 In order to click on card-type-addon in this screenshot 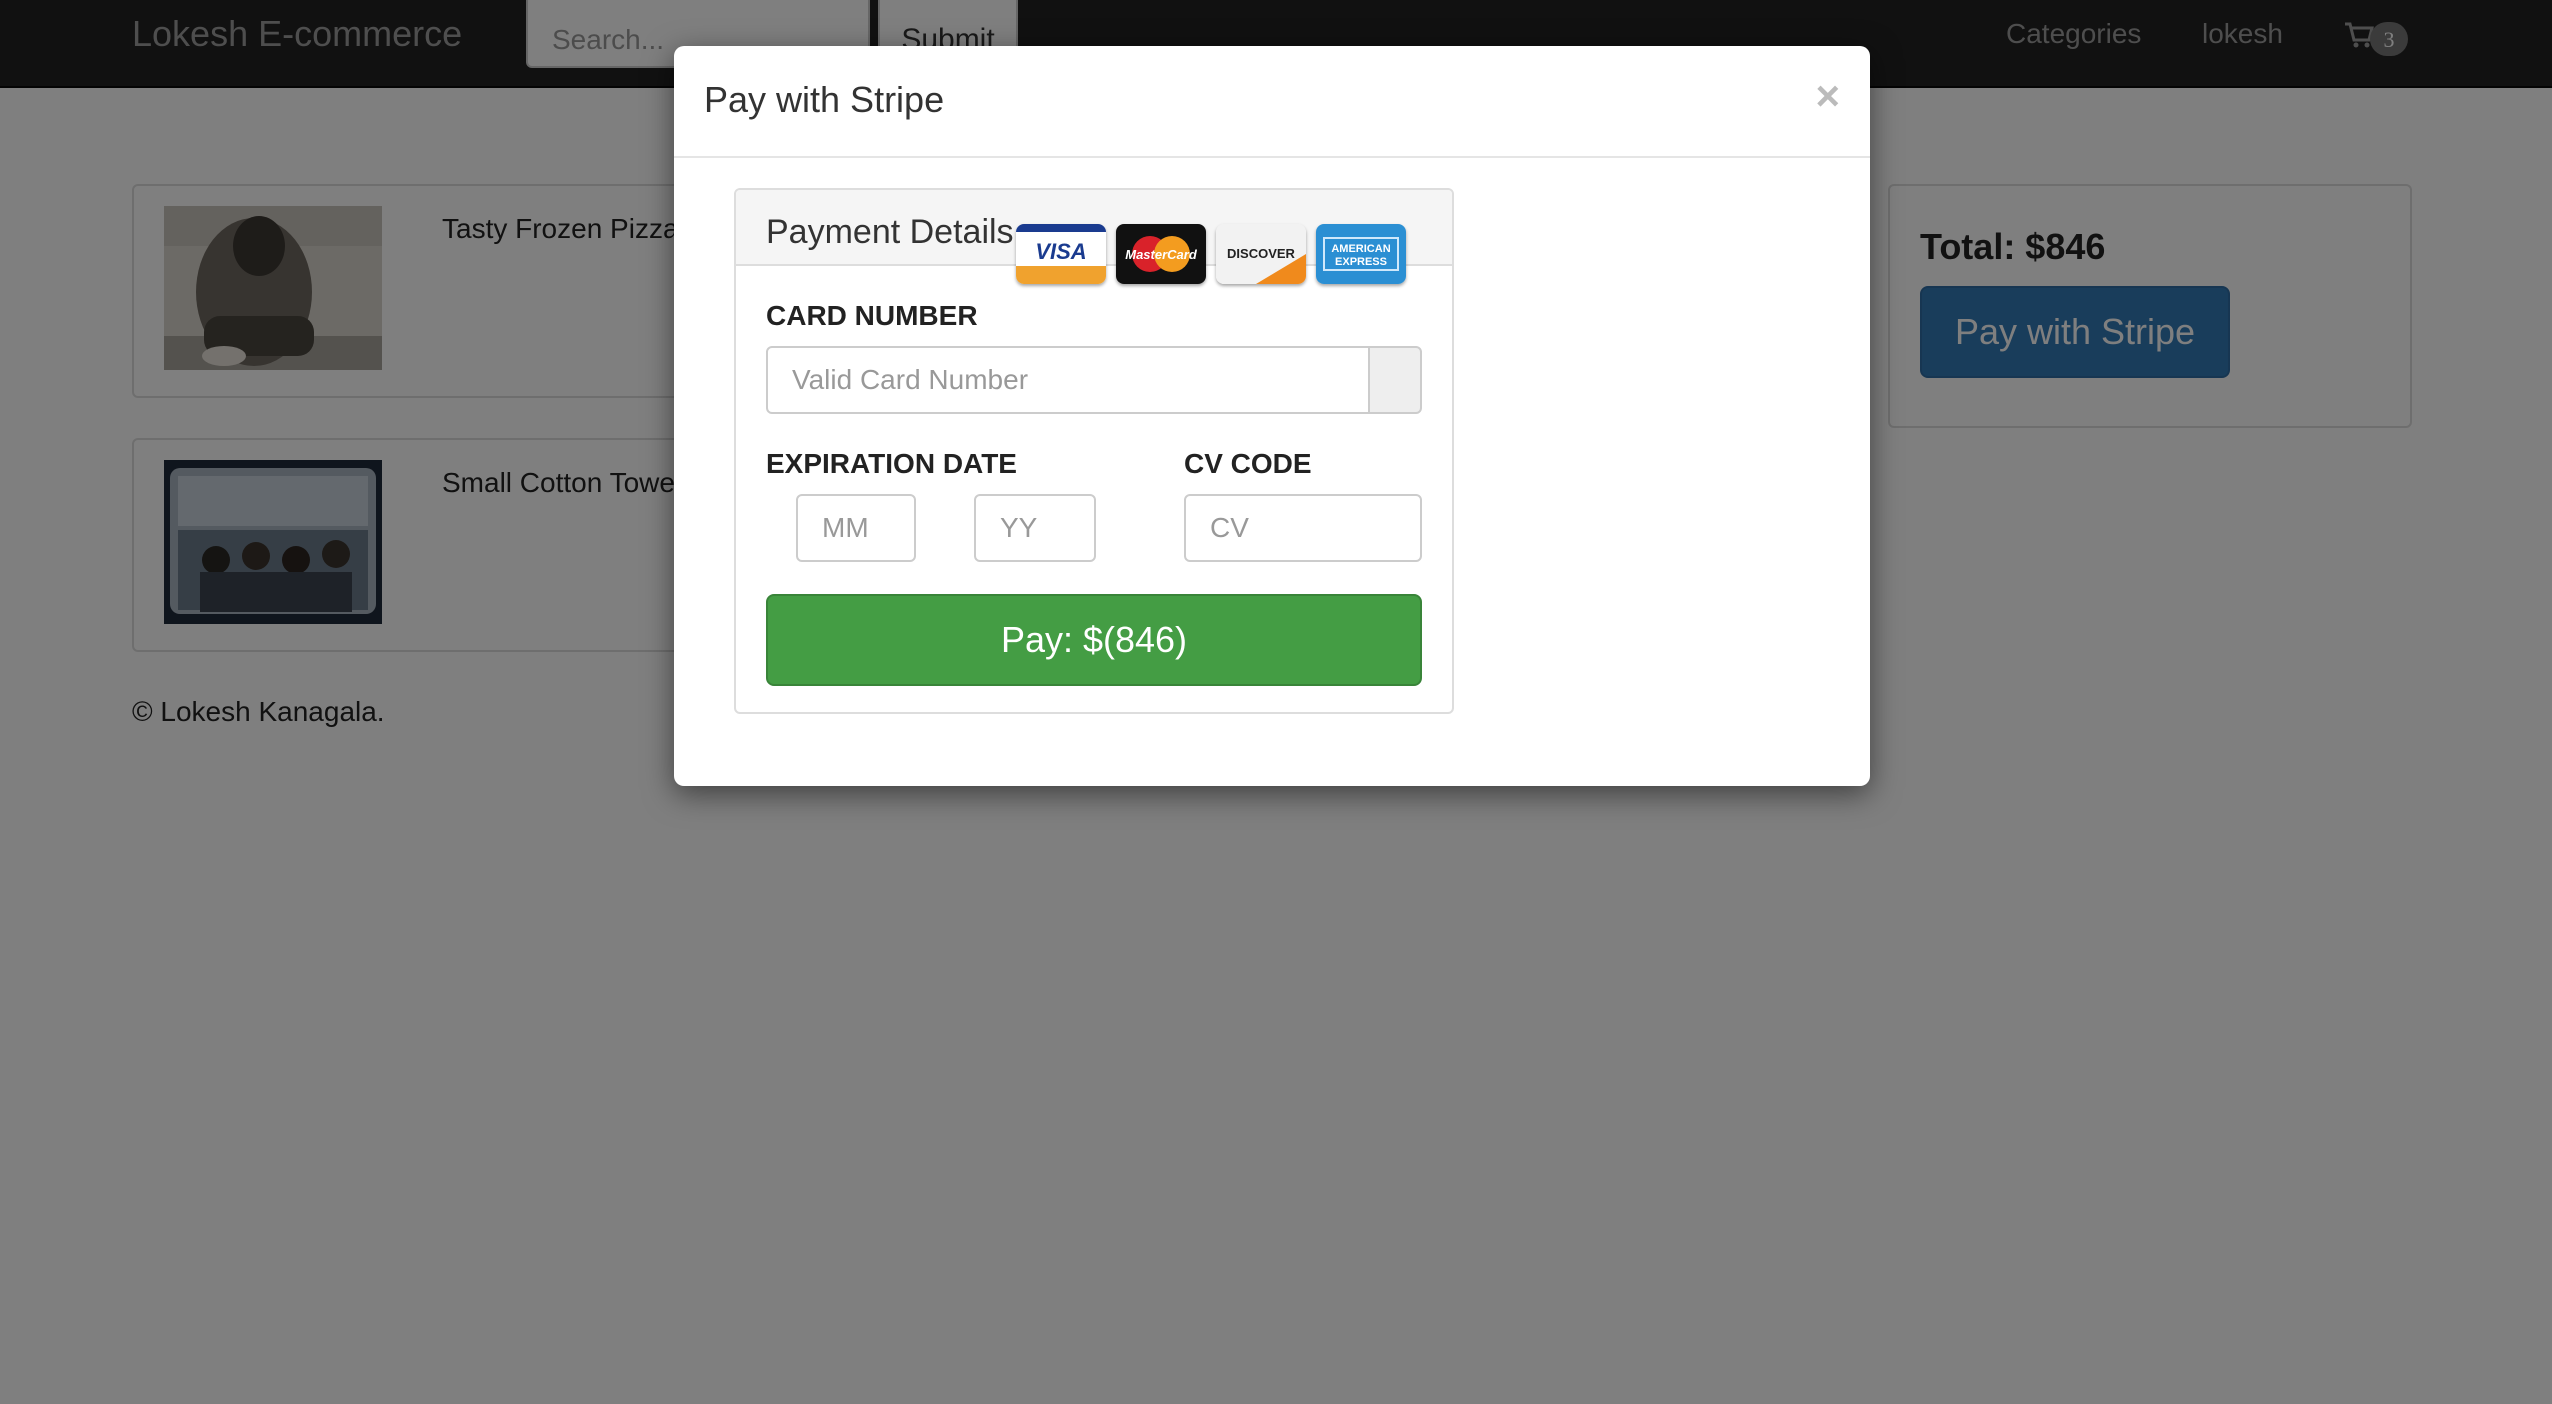, I will do `click(1395, 380)`.